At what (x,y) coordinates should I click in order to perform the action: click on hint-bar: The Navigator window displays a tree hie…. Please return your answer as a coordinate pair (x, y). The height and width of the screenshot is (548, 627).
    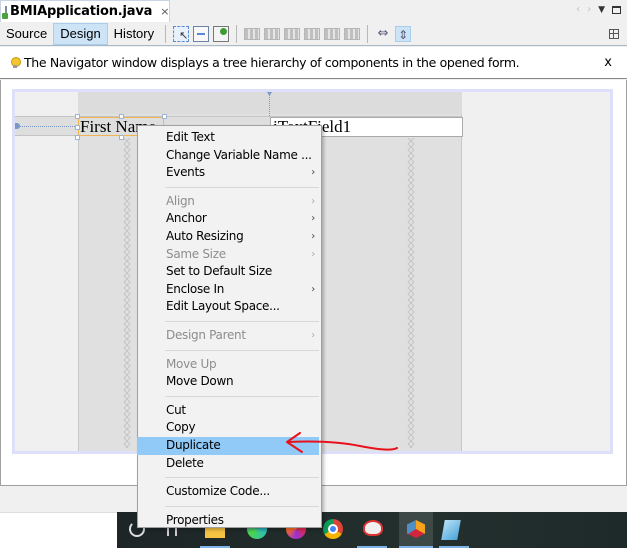
    Looking at the image, I should click on (313, 63).